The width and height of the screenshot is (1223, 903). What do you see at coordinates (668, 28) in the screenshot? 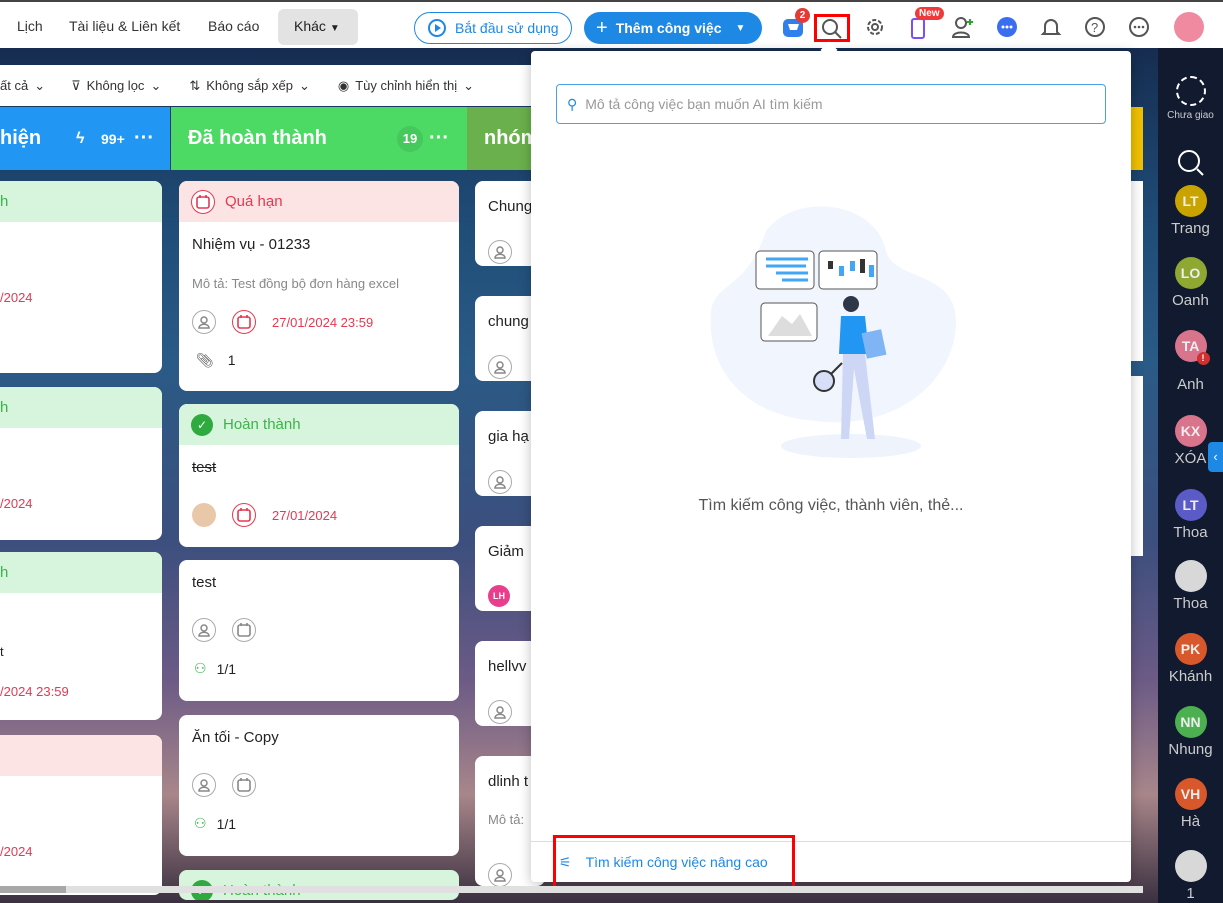
I see `add-task-label: Thêm công việc` at bounding box center [668, 28].